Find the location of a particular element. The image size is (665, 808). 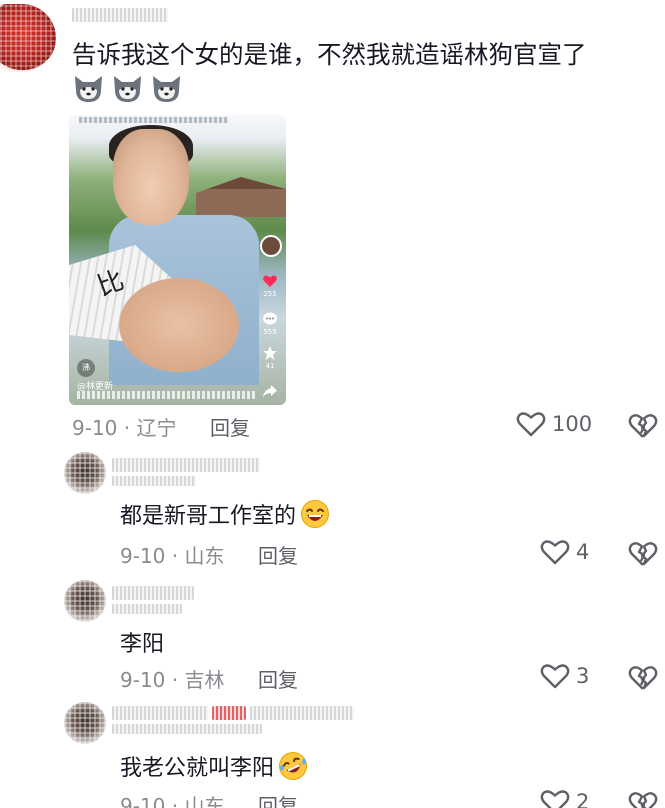

heart-icon is located at coordinates (270, 281).